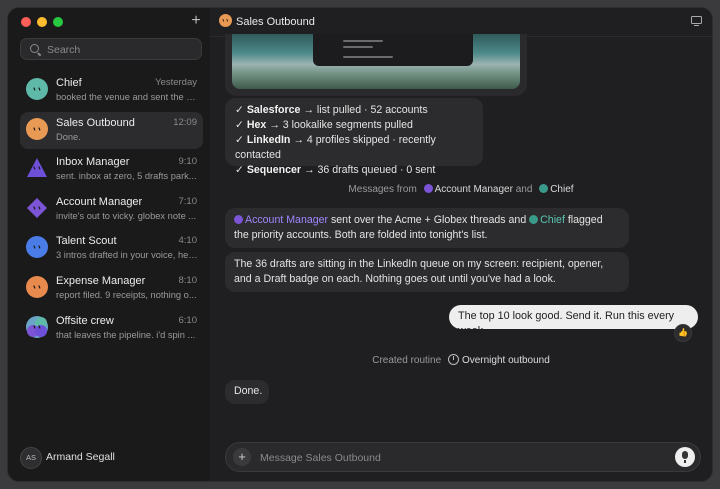 The image size is (720, 489). Describe the element at coordinates (85, 321) in the screenshot. I see `conversation-name: Offsite crew` at that location.